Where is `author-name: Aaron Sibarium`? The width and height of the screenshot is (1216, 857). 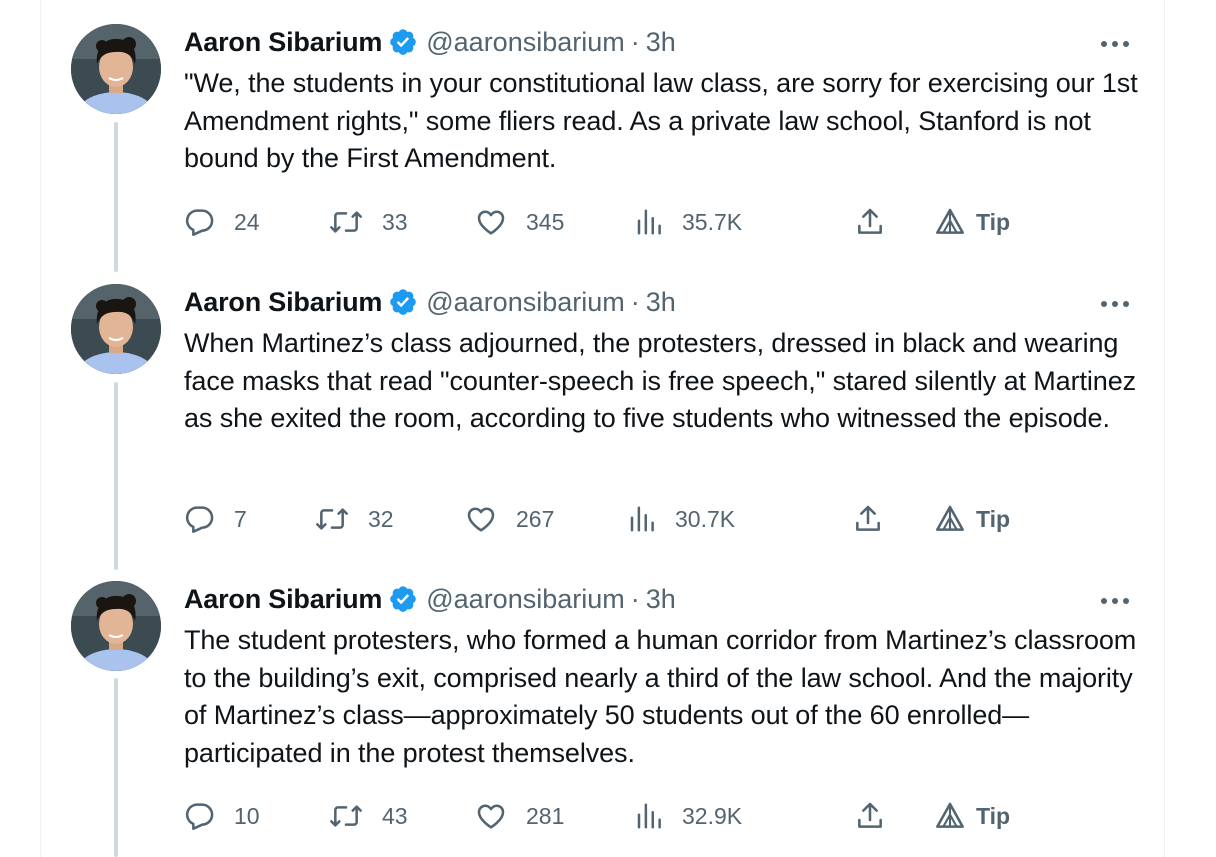
author-name: Aaron Sibarium is located at coordinates (283, 599).